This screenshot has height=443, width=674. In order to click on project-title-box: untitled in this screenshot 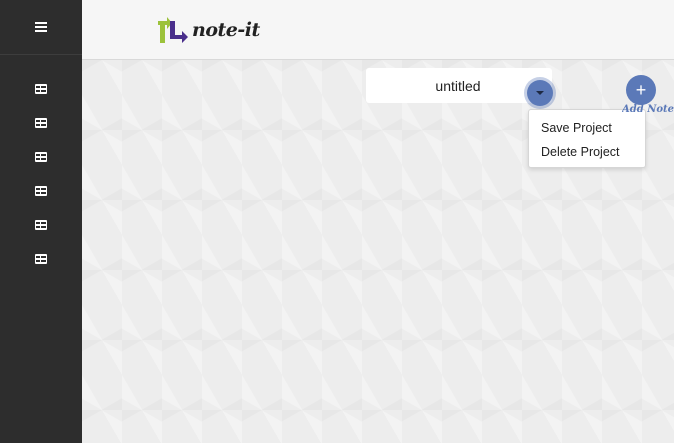, I will do `click(459, 85)`.